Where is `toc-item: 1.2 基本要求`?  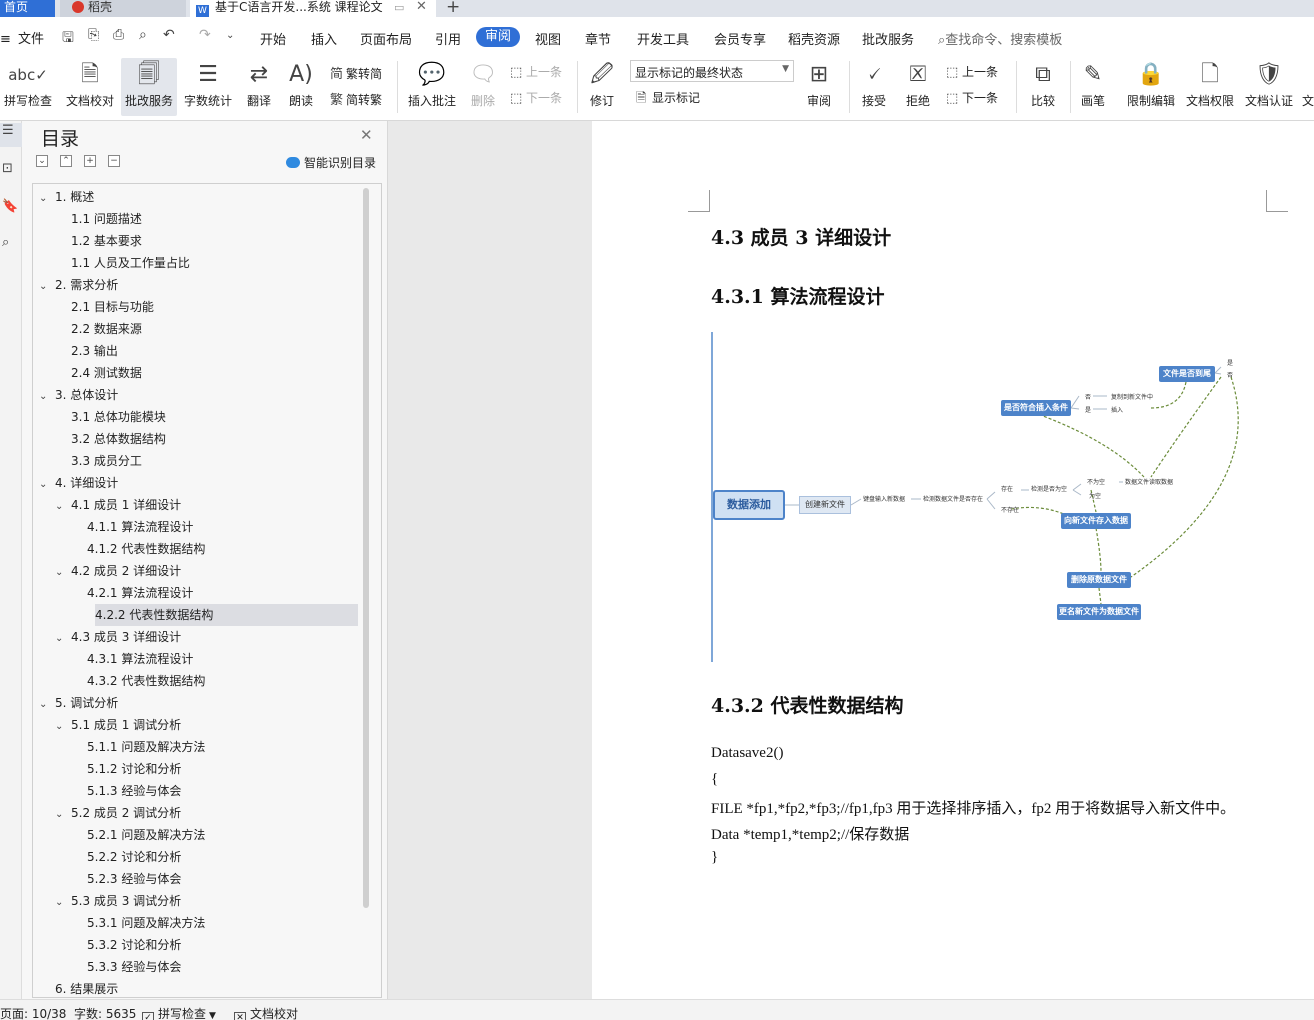
toc-item: 1.2 基本要求 is located at coordinates (206, 241).